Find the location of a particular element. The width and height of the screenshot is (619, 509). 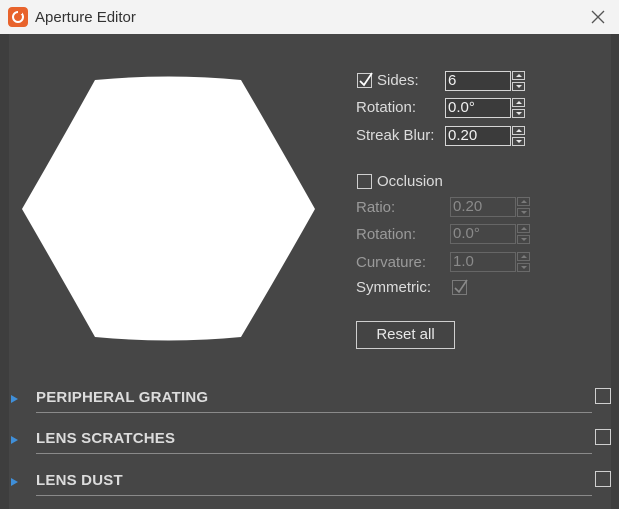

streak-blur-stepper: 0.20 is located at coordinates (486, 136).